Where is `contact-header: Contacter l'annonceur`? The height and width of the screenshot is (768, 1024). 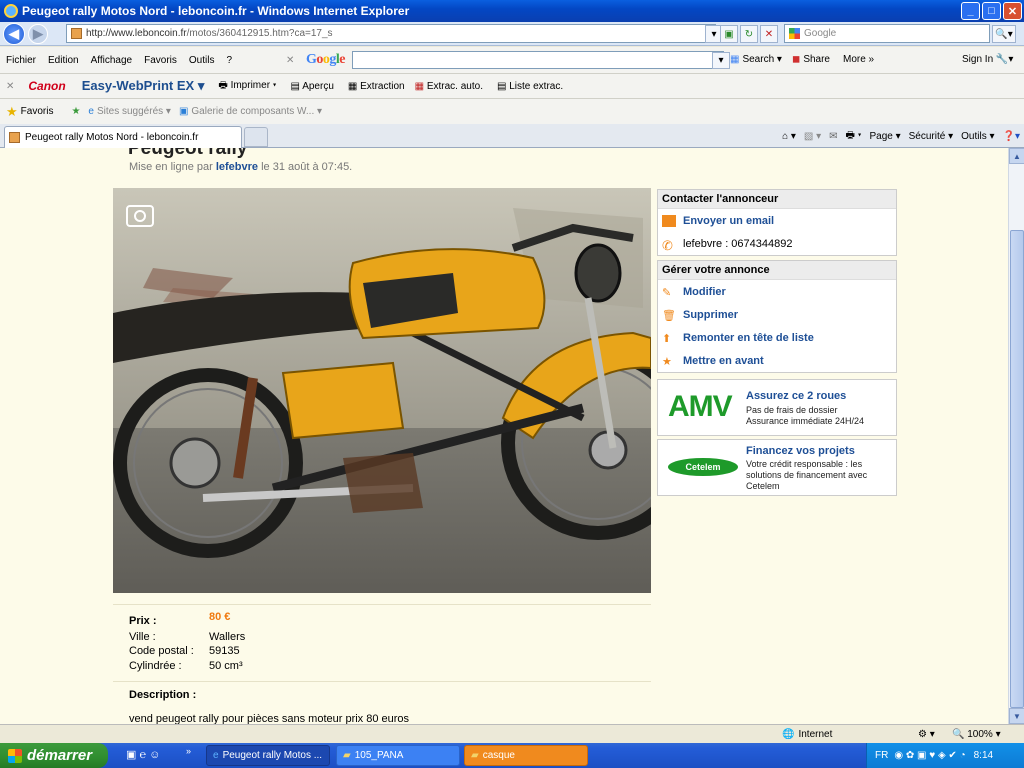 contact-header: Contacter l'annonceur is located at coordinates (777, 199).